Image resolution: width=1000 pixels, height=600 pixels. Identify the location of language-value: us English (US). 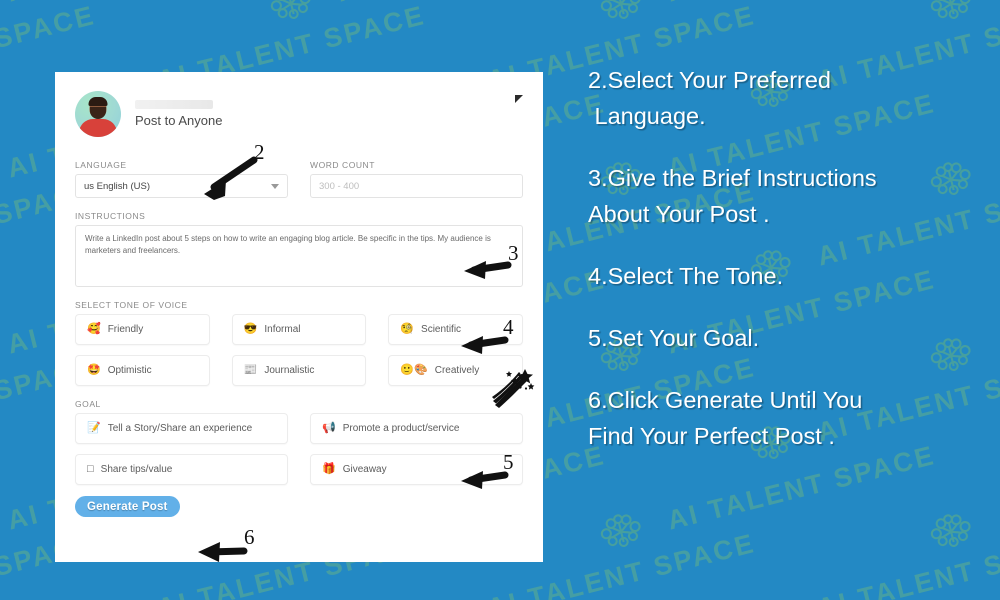
(117, 186).